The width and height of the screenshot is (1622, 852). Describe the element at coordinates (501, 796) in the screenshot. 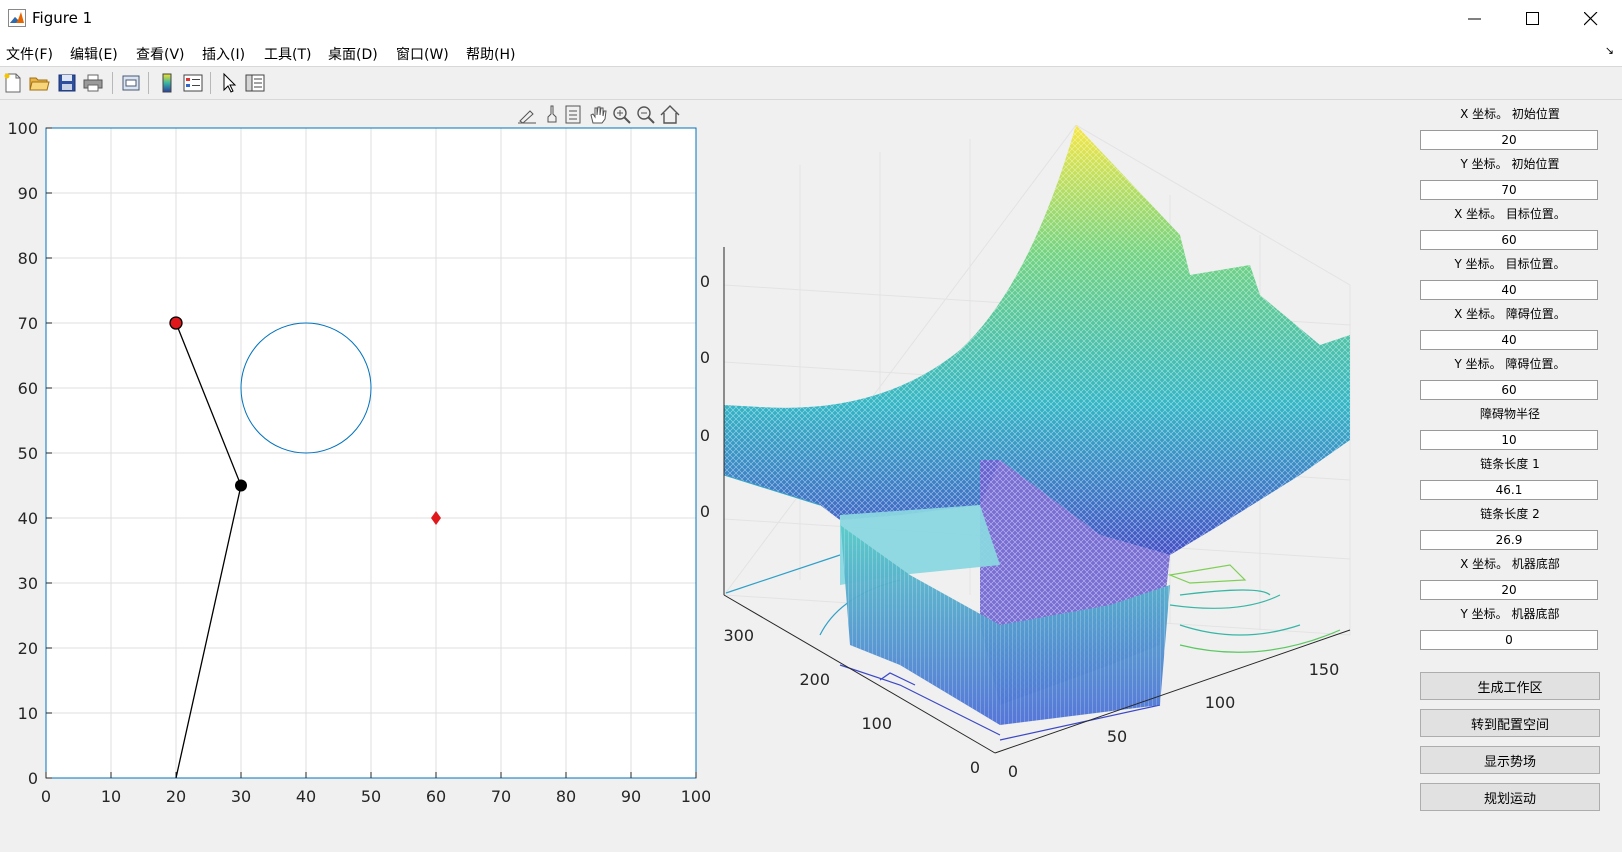

I see `x-tick-label: 70` at that location.